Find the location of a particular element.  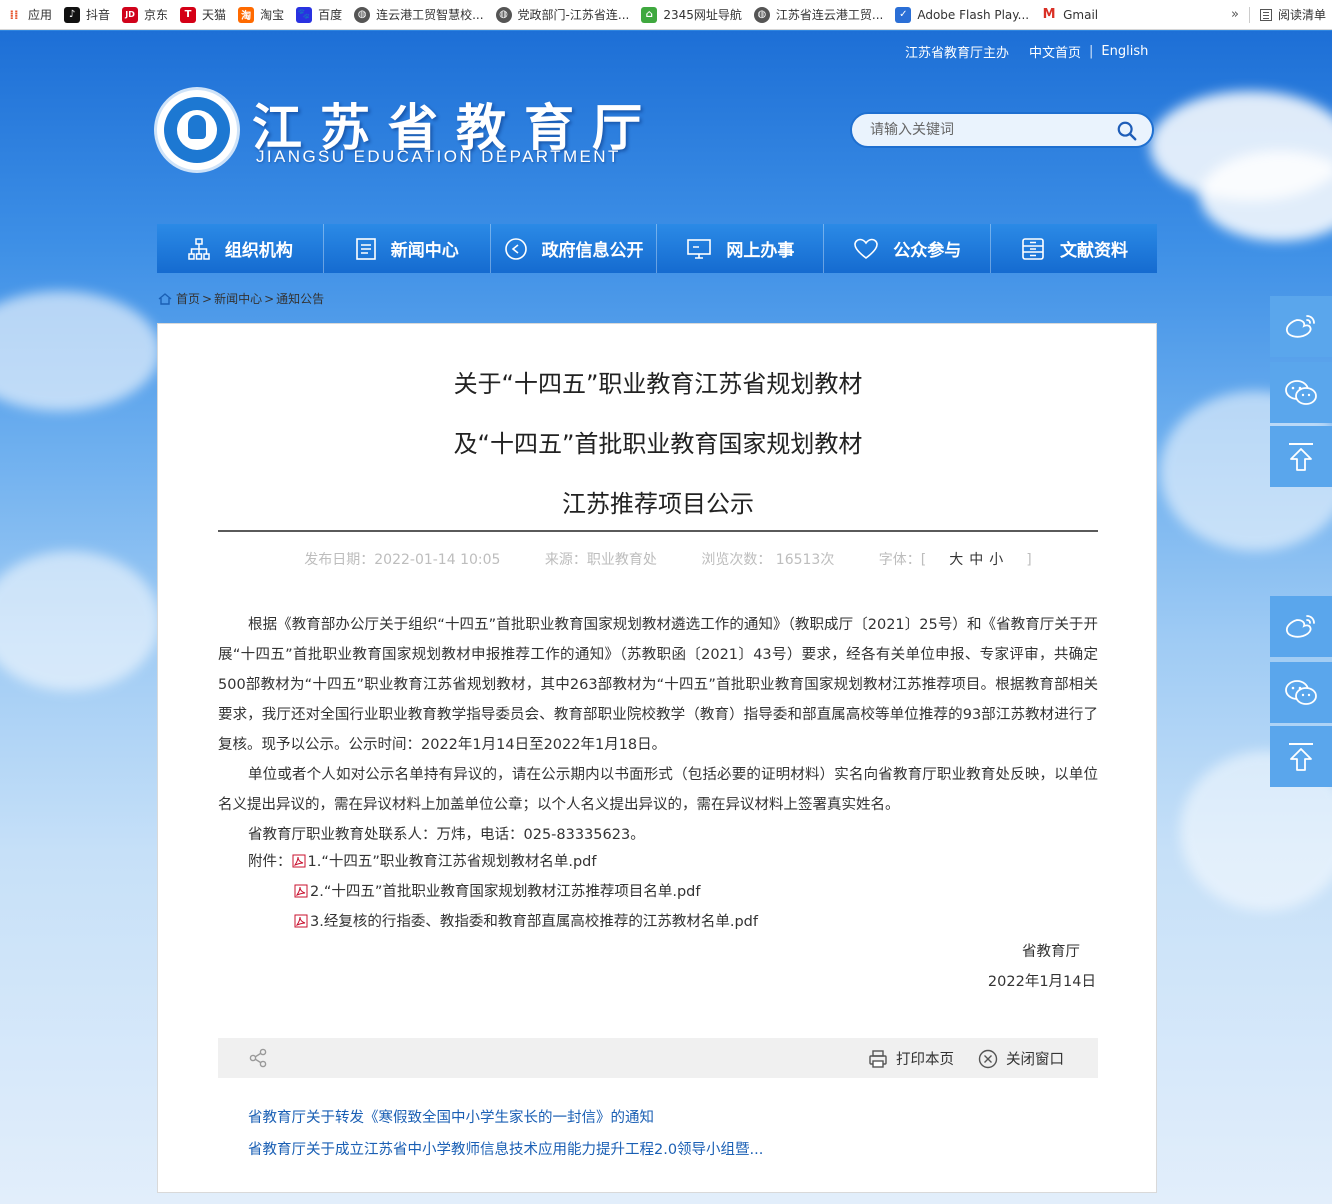

search-input is located at coordinates (990, 130).